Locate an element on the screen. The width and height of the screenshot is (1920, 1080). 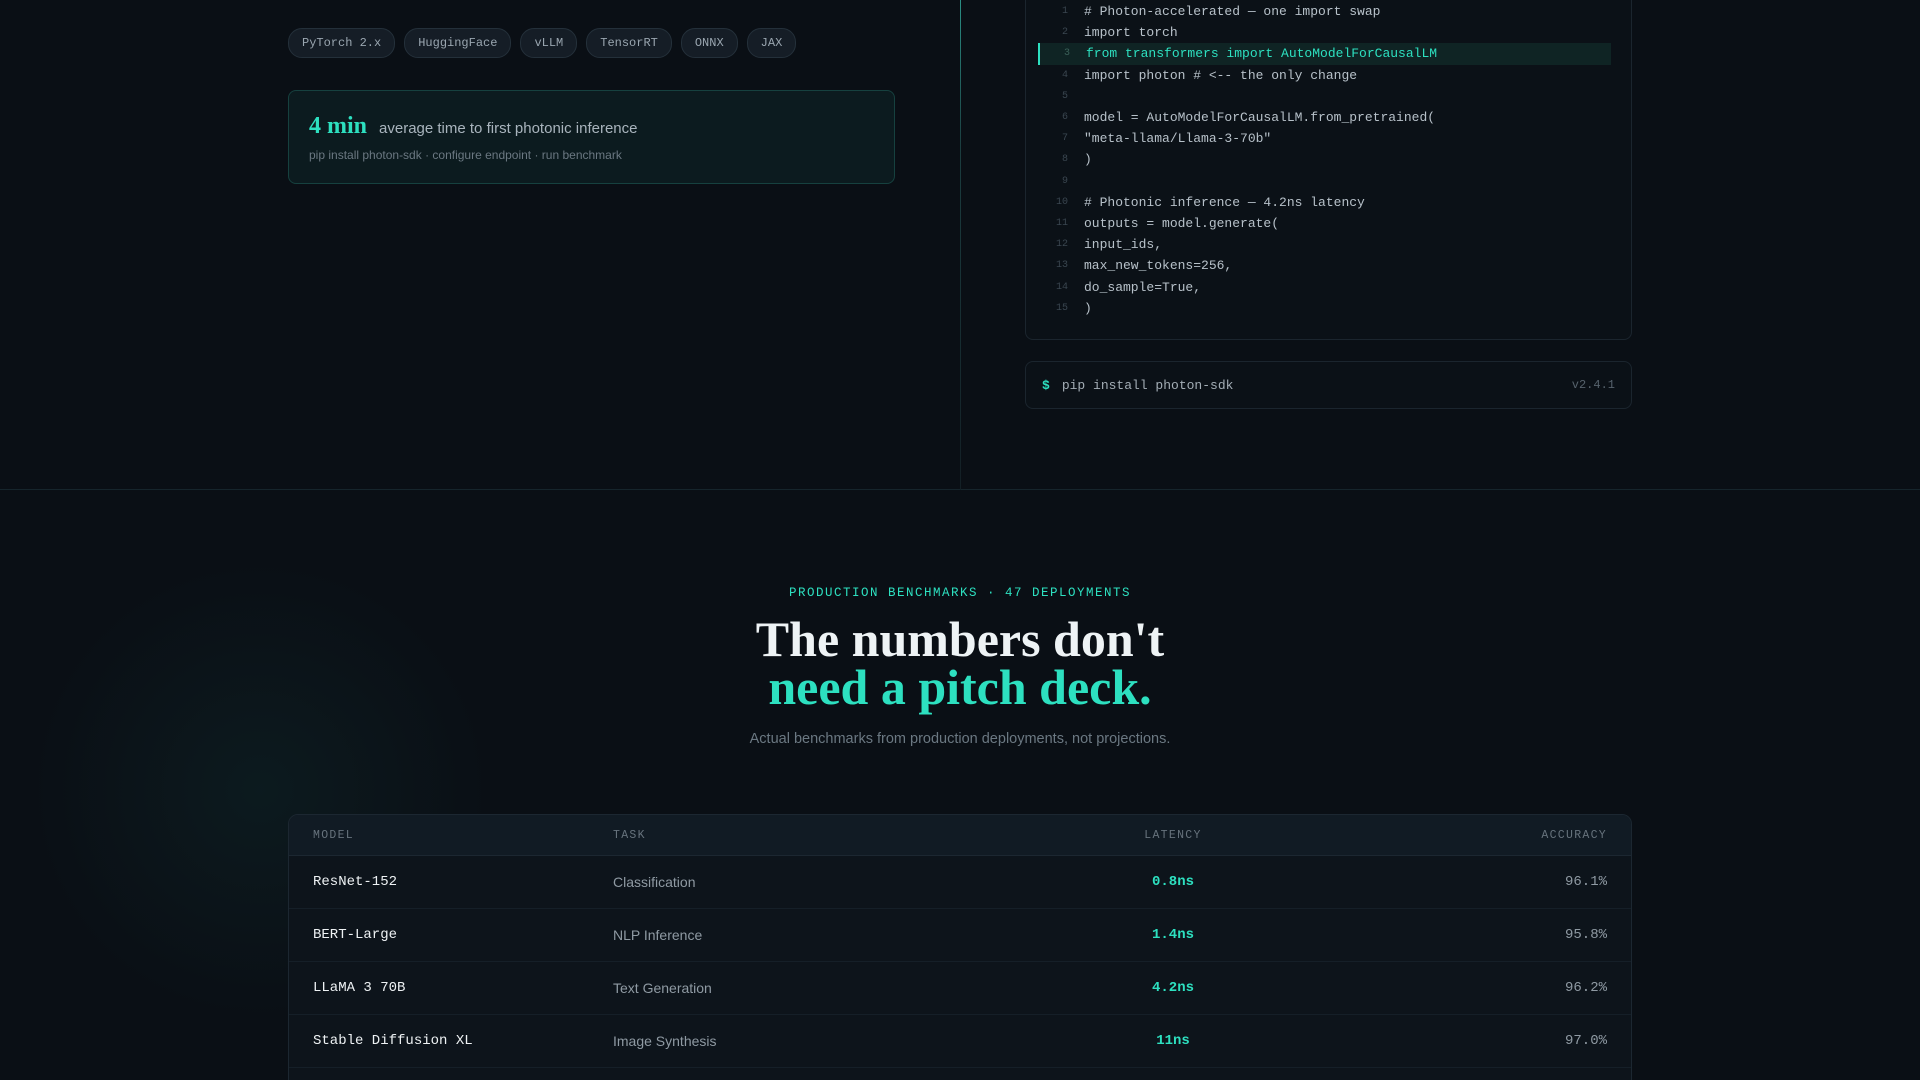
cell-model: LLaMA 3 70B is located at coordinates (359, 988).